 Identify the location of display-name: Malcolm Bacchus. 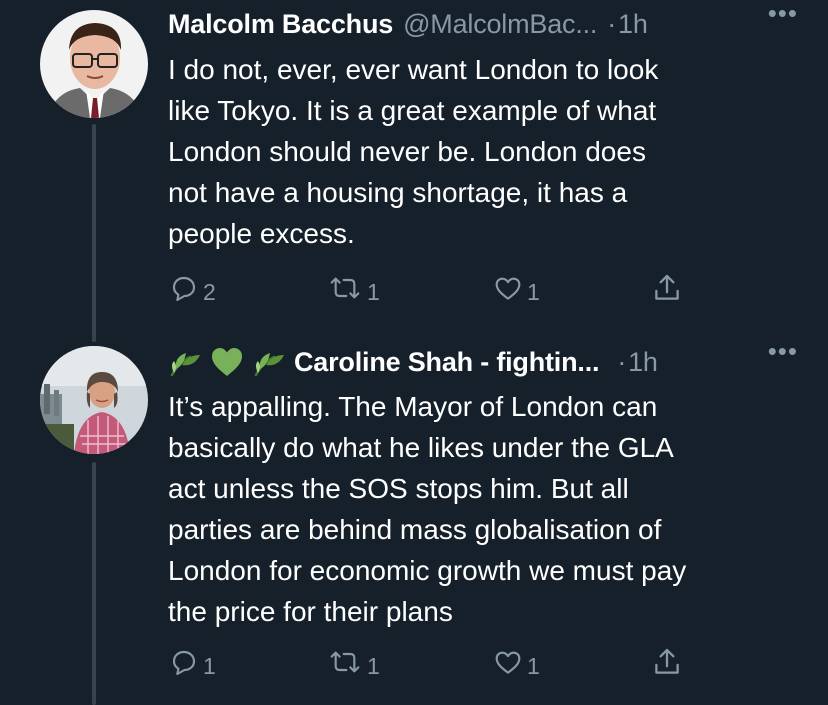
(280, 24).